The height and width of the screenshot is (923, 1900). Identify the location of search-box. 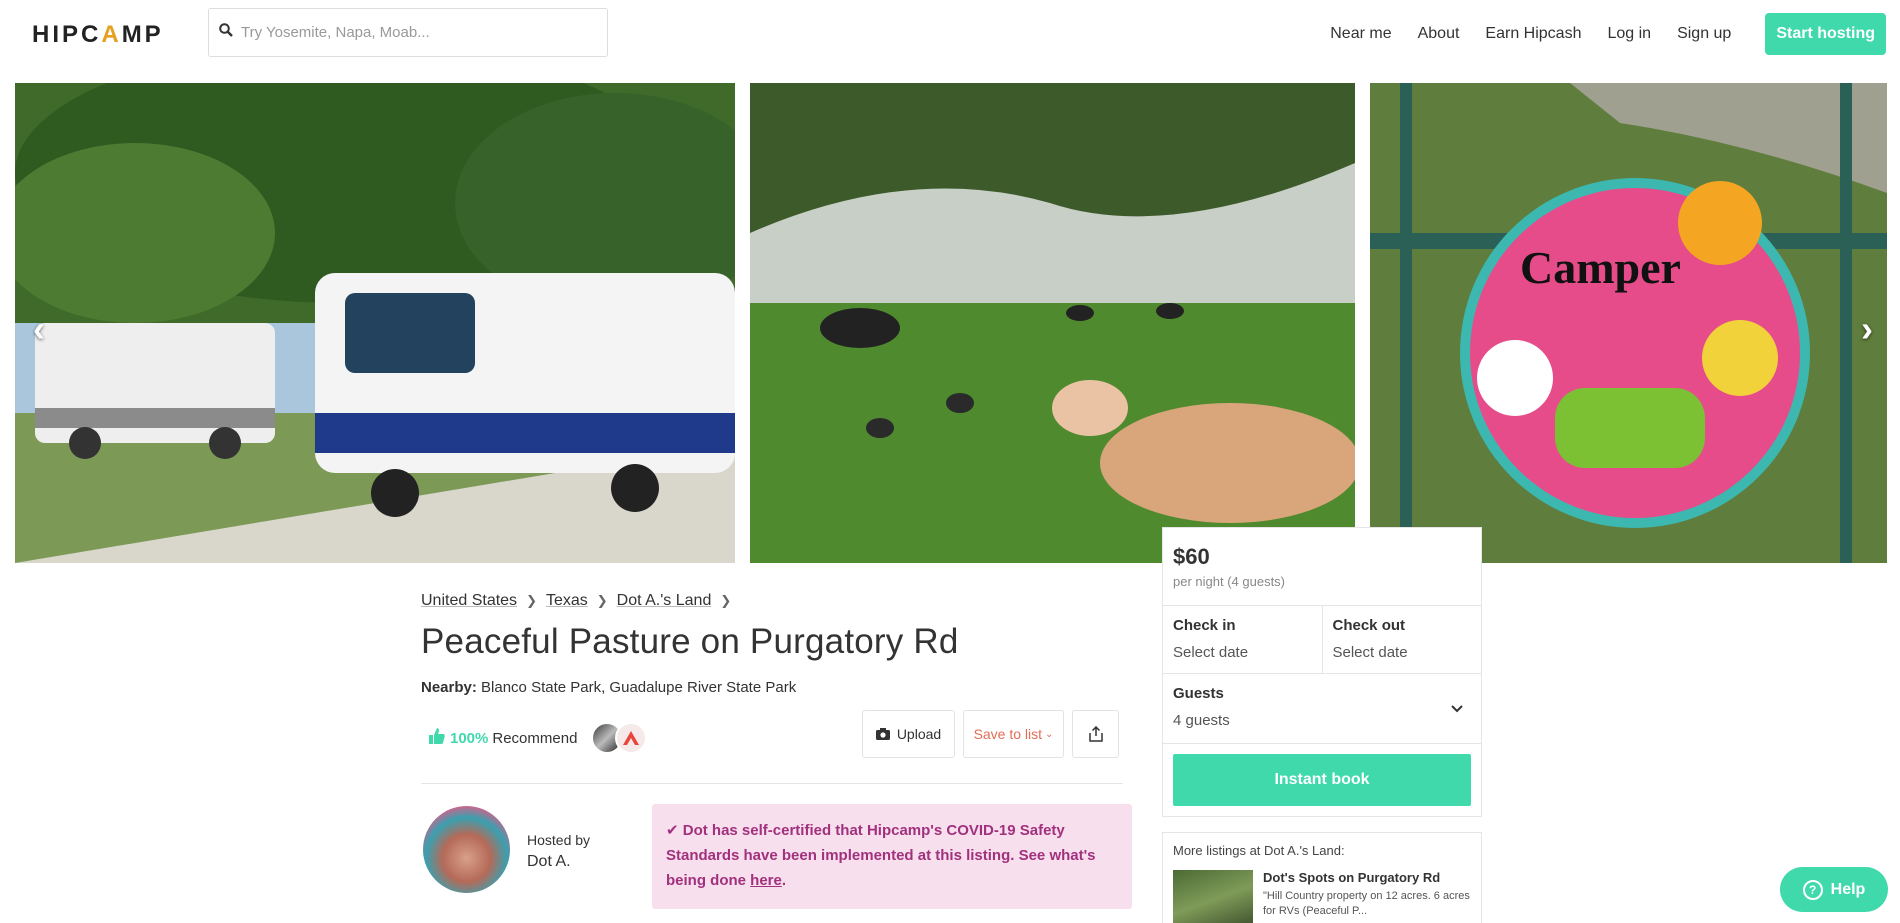
(408, 32).